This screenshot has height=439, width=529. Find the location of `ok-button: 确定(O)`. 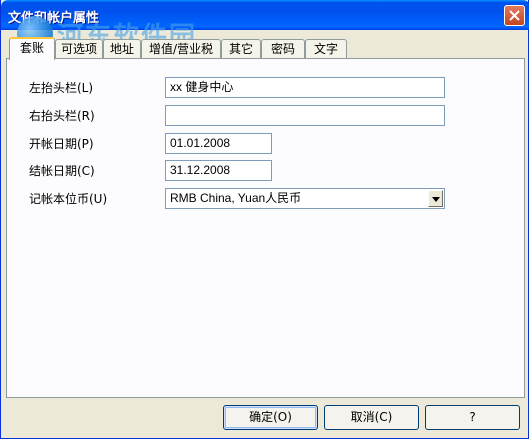

ok-button: 确定(O) is located at coordinates (270, 417).